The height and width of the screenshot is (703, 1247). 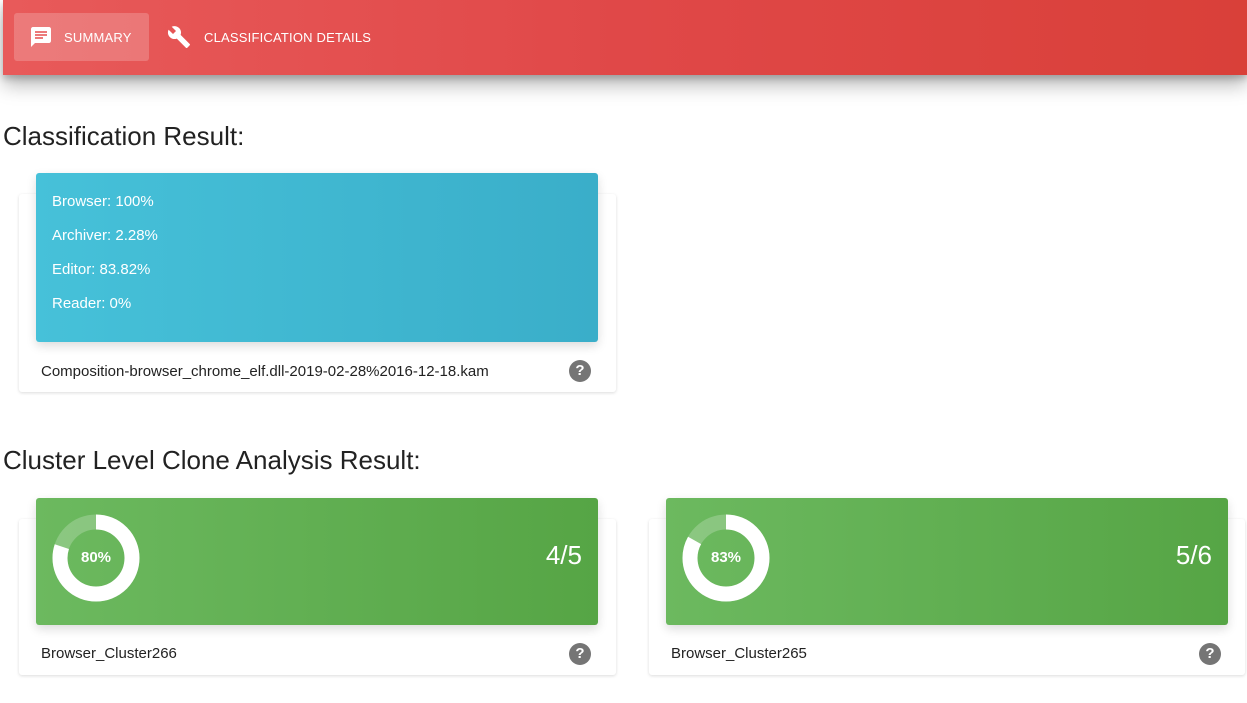 I want to click on score-editor: Editor: 83.82%, so click(x=101, y=269).